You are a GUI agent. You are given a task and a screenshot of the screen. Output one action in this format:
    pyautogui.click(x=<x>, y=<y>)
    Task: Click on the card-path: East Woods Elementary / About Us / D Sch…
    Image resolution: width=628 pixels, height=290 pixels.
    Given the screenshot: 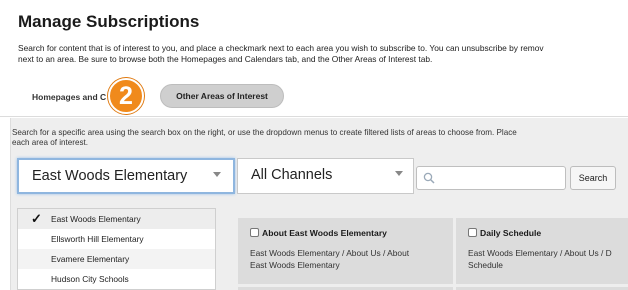 What is the action you would take?
    pyautogui.click(x=540, y=259)
    